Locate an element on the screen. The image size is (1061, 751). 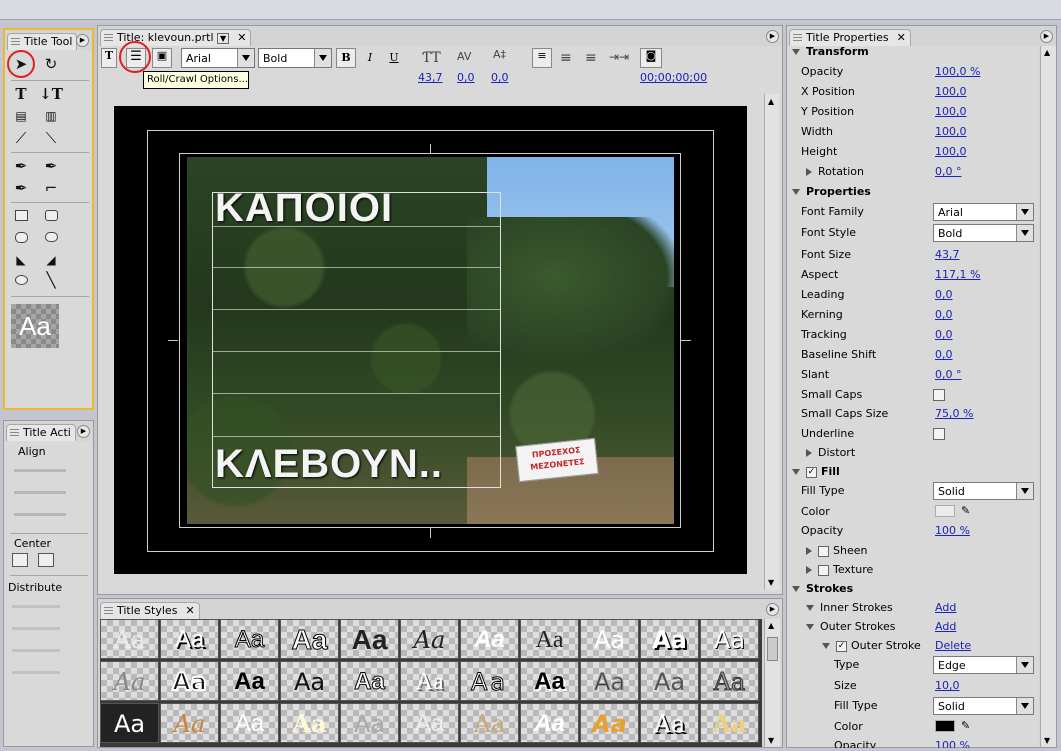
center-vertical-button is located at coordinates (46, 560).